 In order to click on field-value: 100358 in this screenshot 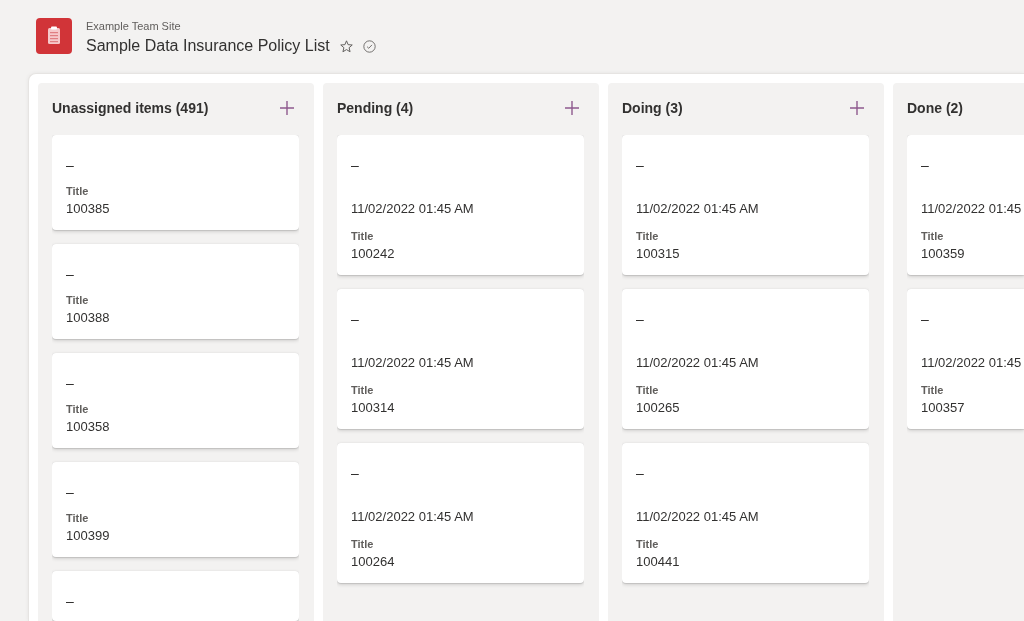, I will do `click(88, 427)`.